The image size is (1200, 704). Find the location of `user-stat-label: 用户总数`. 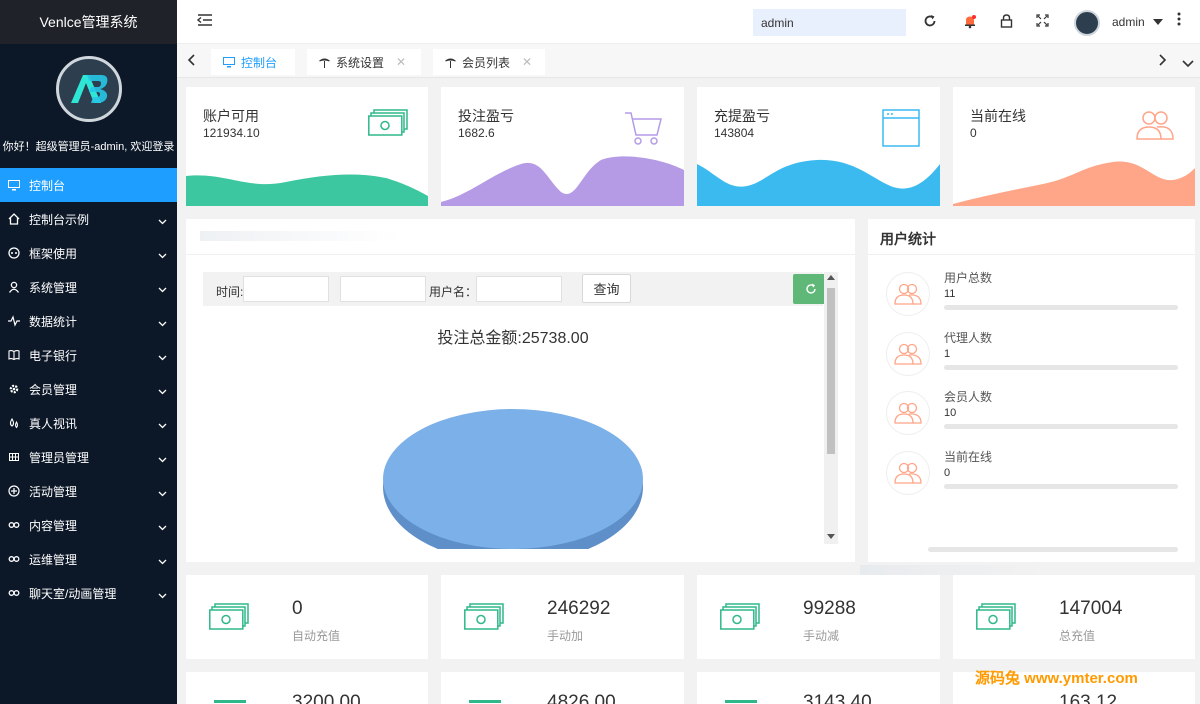

user-stat-label: 用户总数 is located at coordinates (968, 278).